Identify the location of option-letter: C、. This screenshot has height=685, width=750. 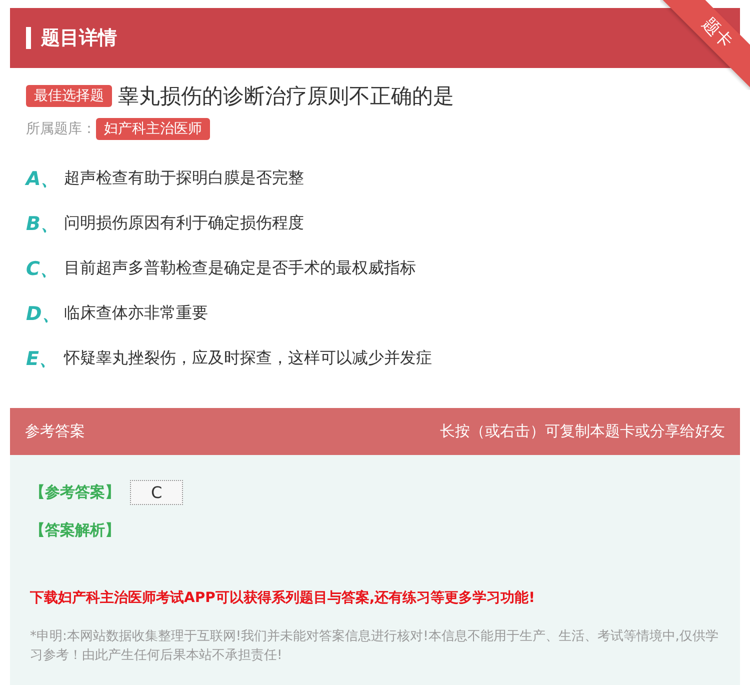
(43, 269).